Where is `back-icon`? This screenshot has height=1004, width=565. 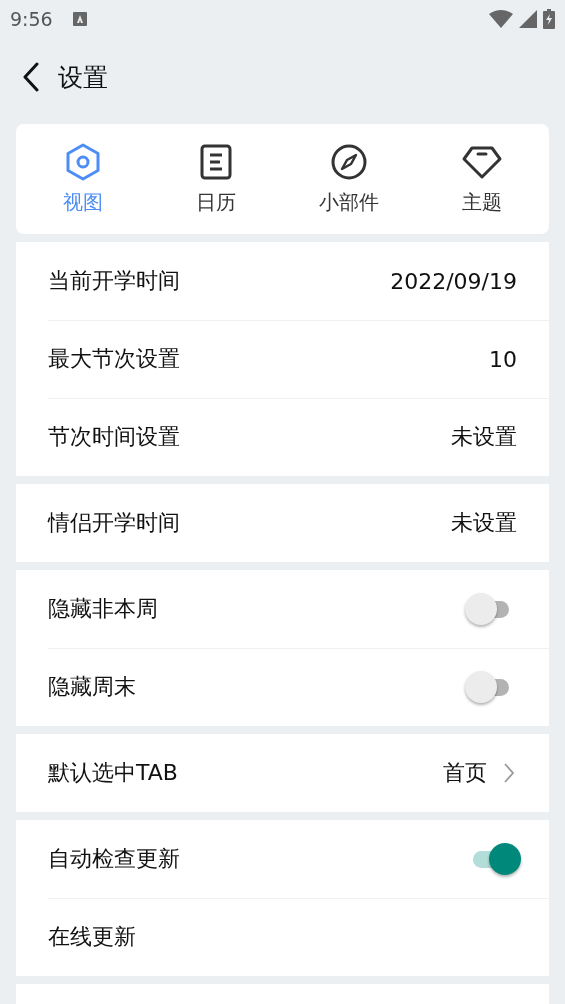
back-icon is located at coordinates (31, 77).